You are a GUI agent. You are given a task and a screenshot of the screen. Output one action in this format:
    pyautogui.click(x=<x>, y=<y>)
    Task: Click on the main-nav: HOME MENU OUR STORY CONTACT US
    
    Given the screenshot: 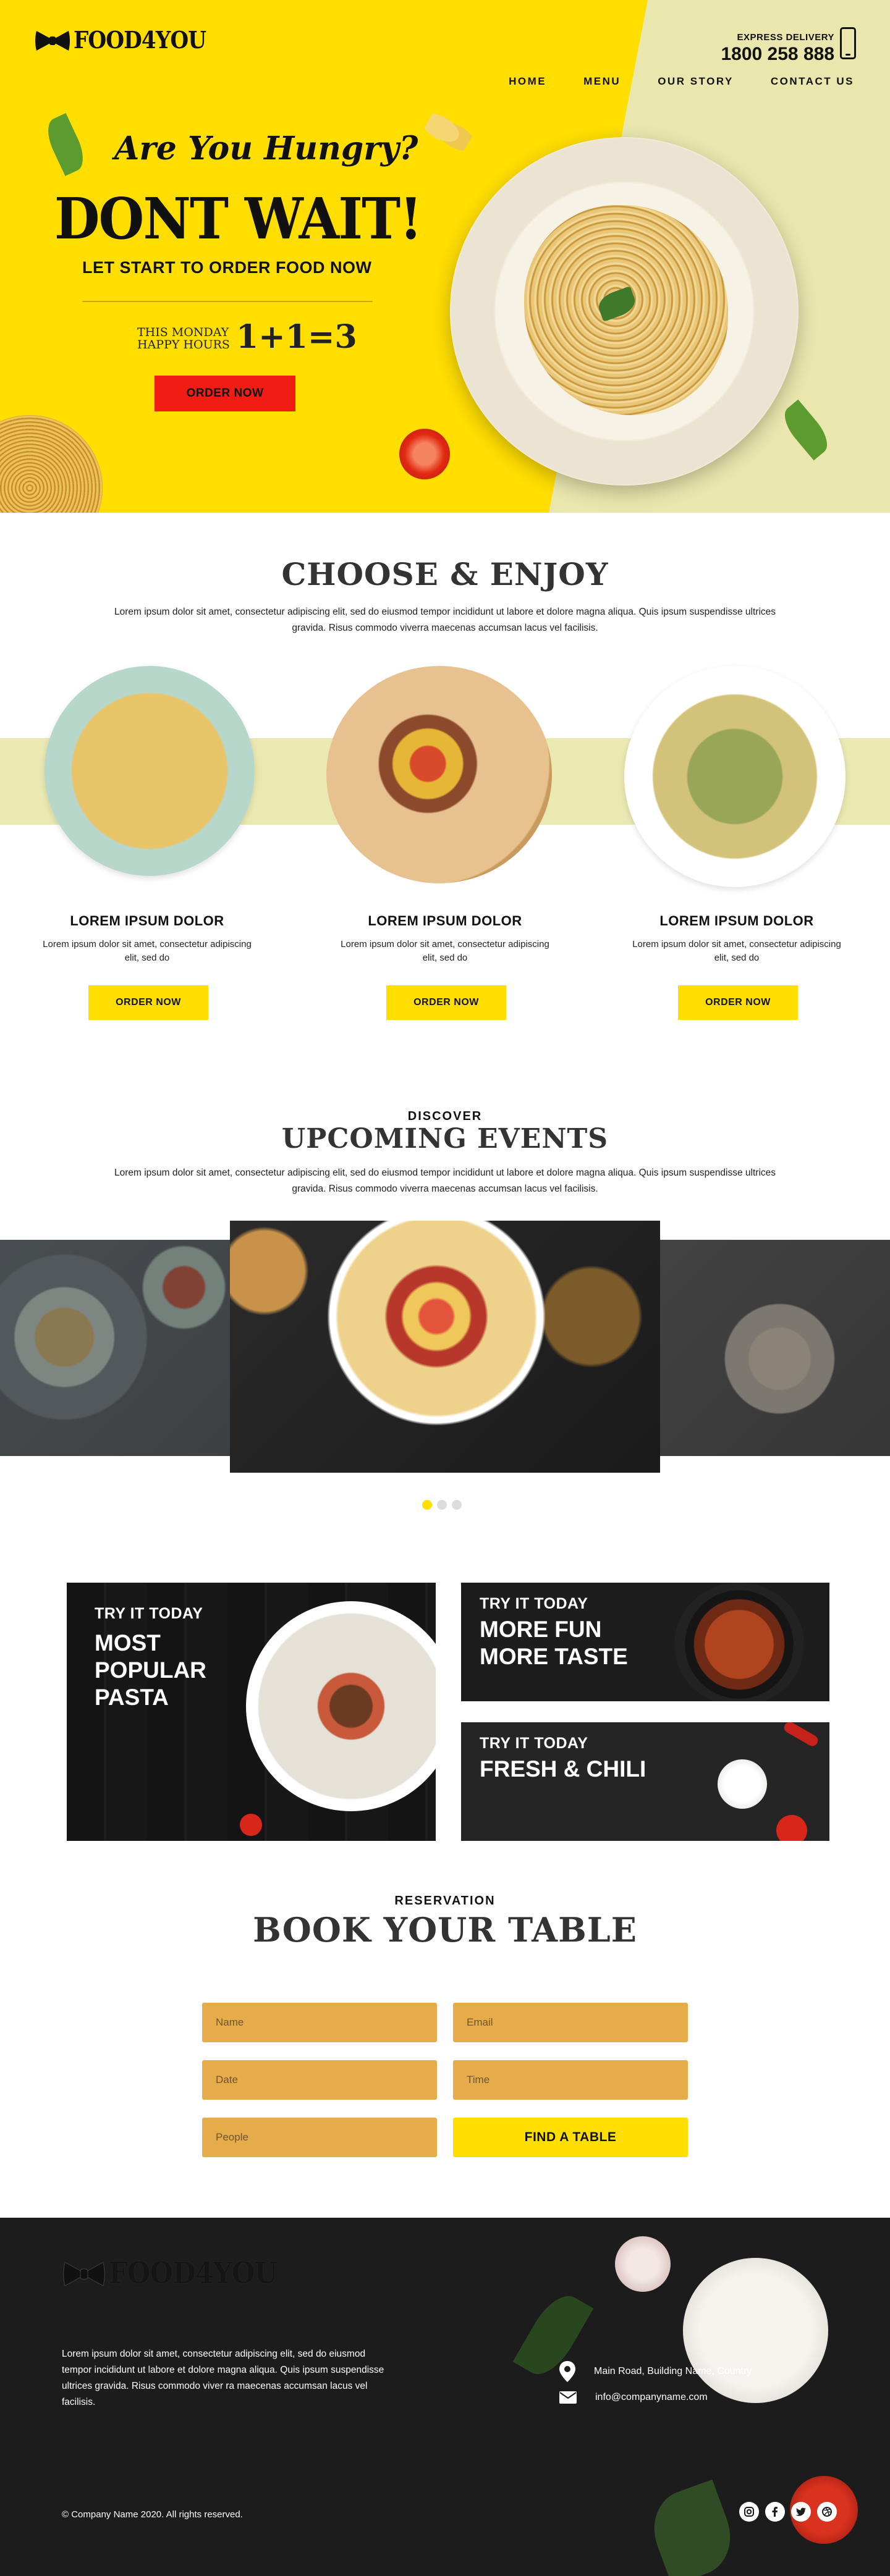 What is the action you would take?
    pyautogui.click(x=682, y=81)
    